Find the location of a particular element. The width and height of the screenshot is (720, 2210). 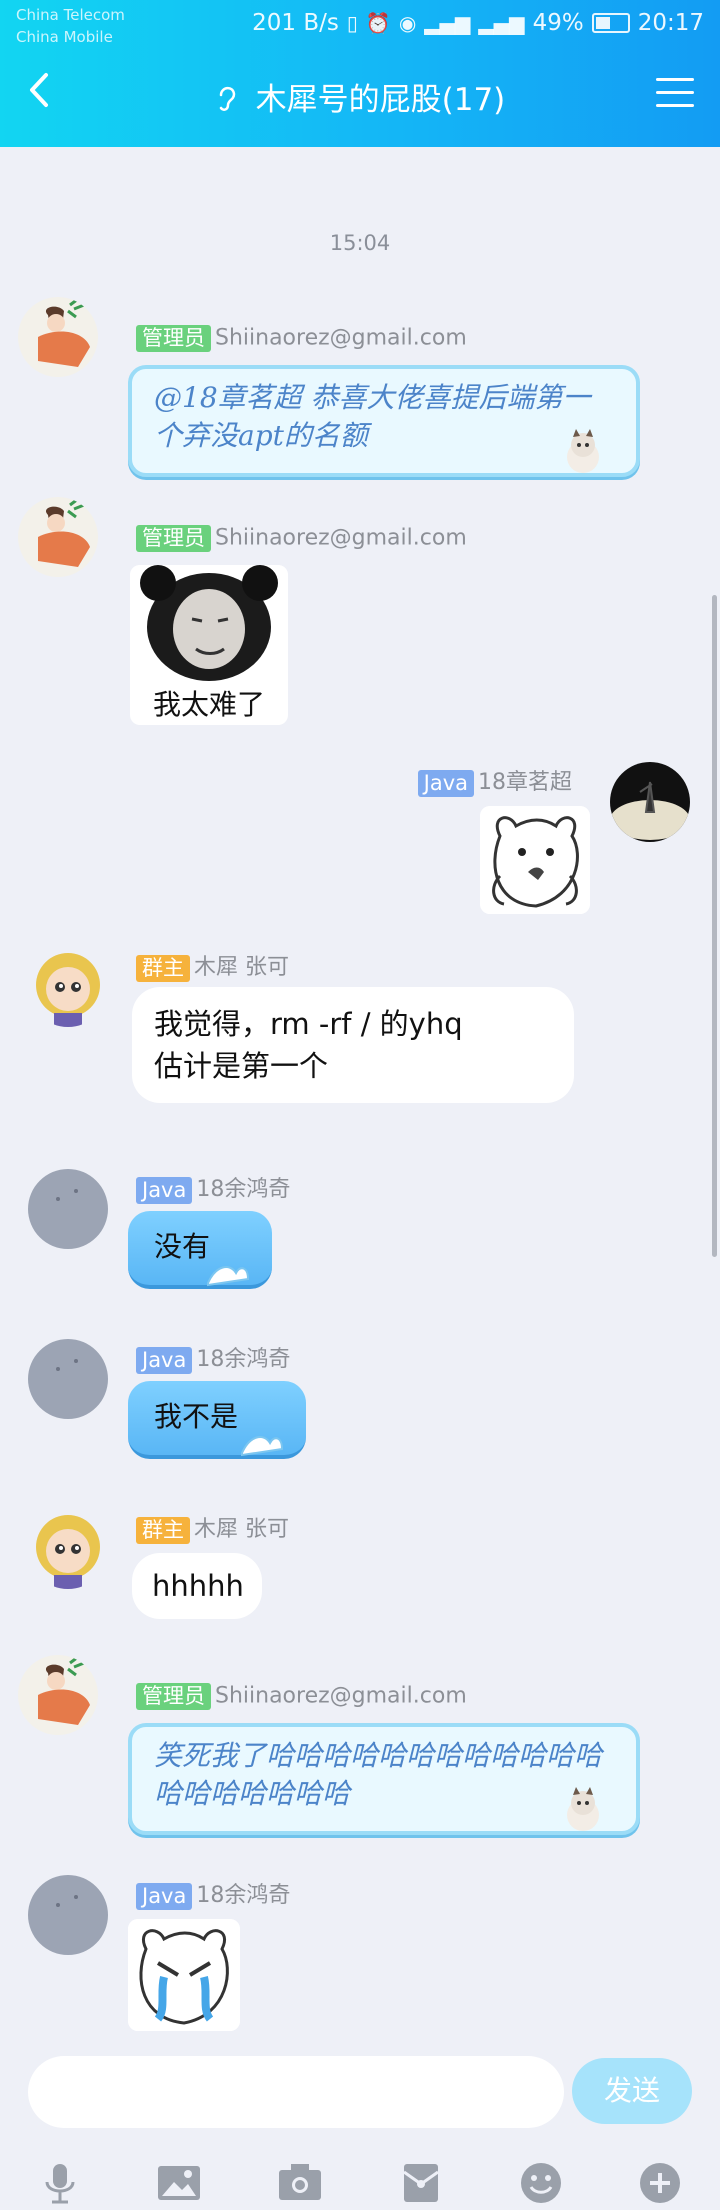

crying-bear-icon is located at coordinates (184, 1975).